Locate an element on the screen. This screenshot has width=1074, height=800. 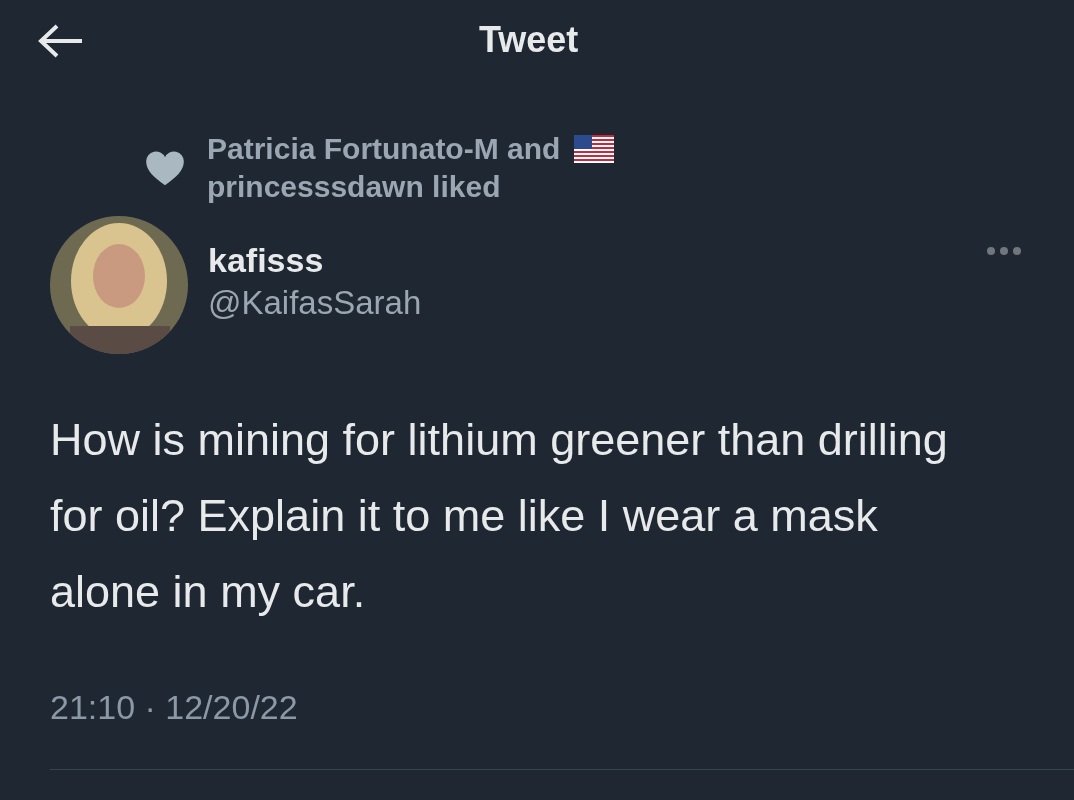
more-button is located at coordinates (1004, 251).